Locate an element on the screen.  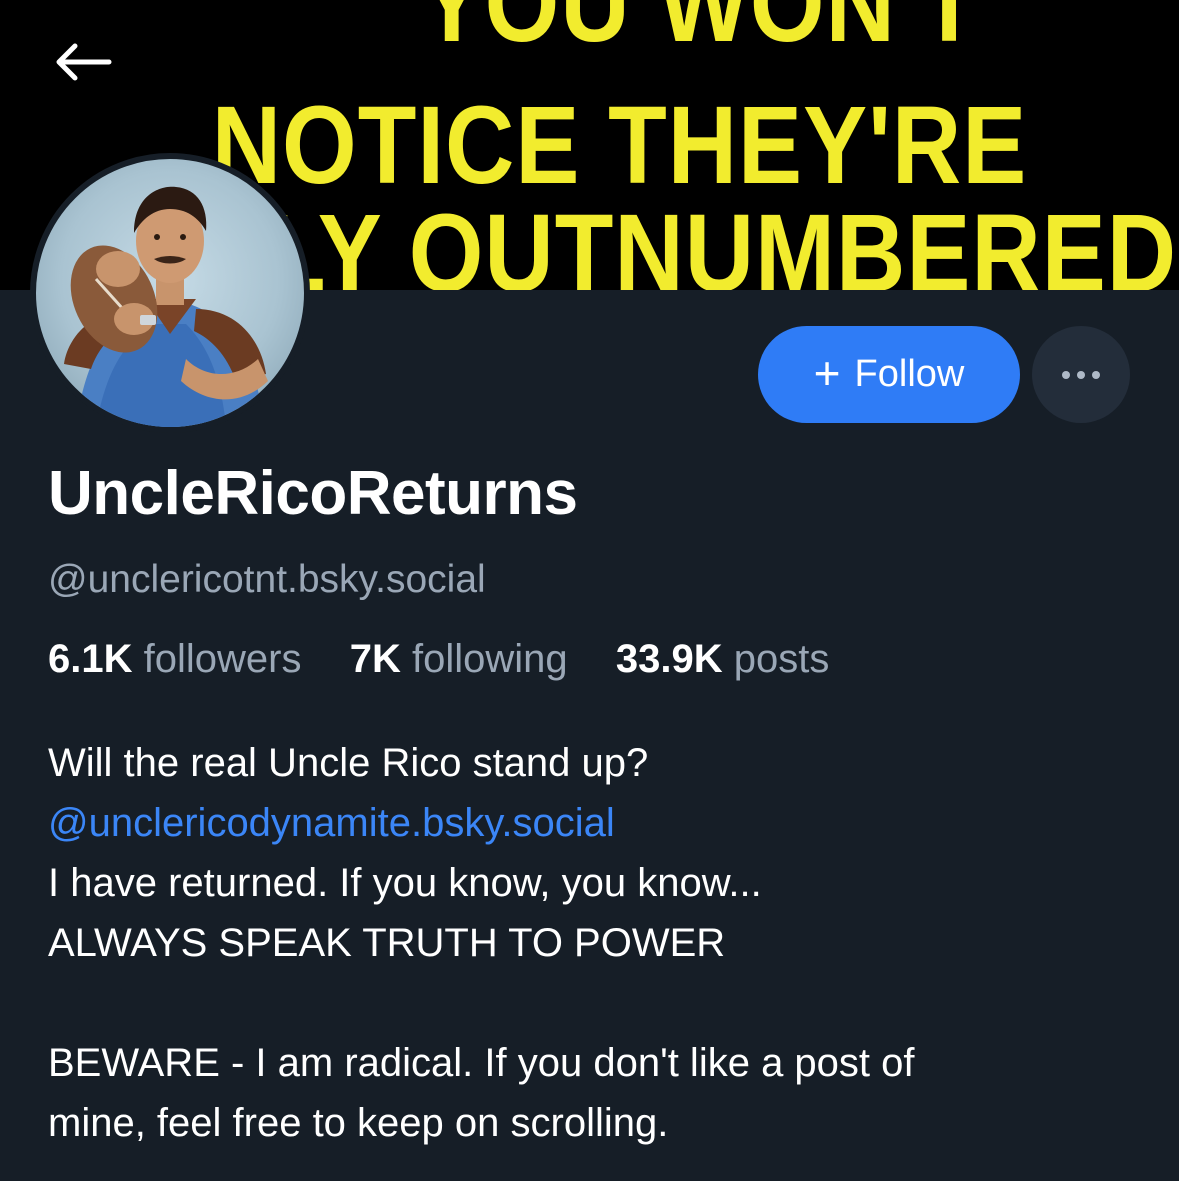
bio-spacer is located at coordinates (598, 1003).